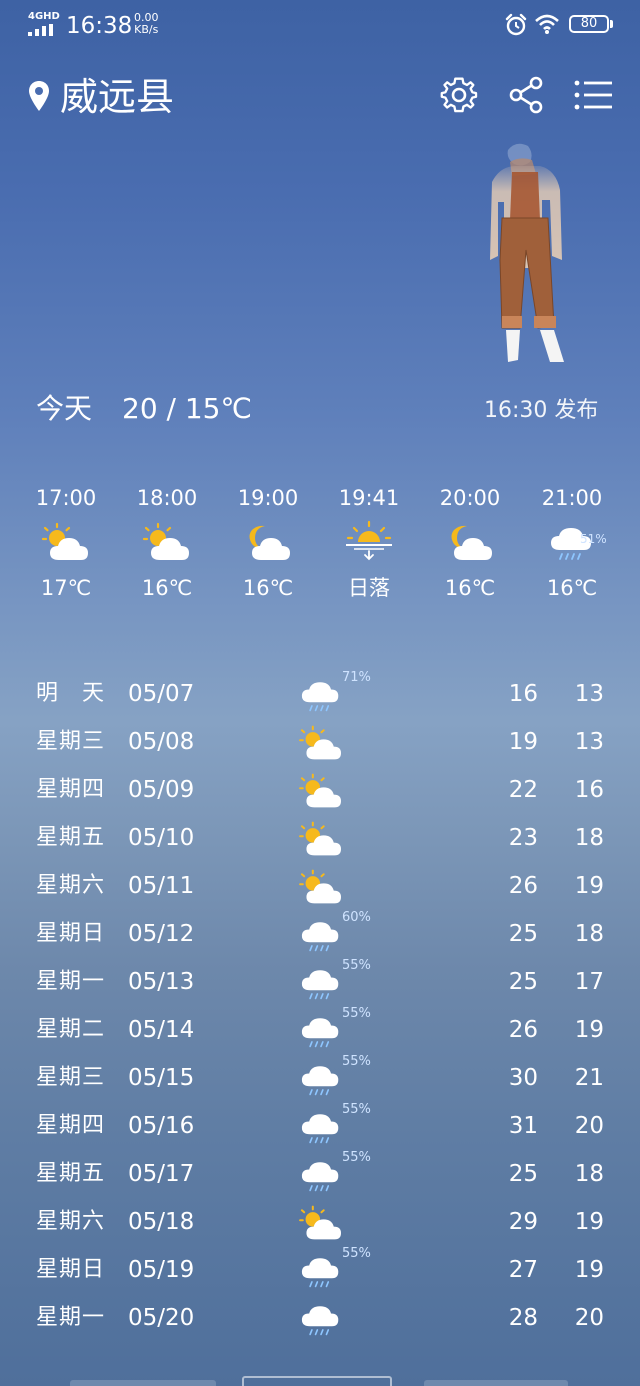 The height and width of the screenshot is (1386, 640). What do you see at coordinates (523, 790) in the screenshot?
I see `high-temp: 22` at bounding box center [523, 790].